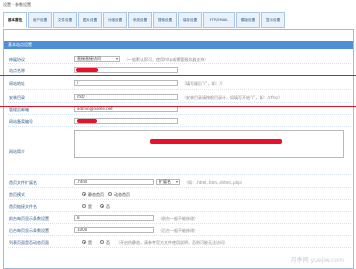 Image resolution: width=356 pixels, height=269 pixels. What do you see at coordinates (17, 70) in the screenshot?
I see `label-site-name: 站点名称` at bounding box center [17, 70].